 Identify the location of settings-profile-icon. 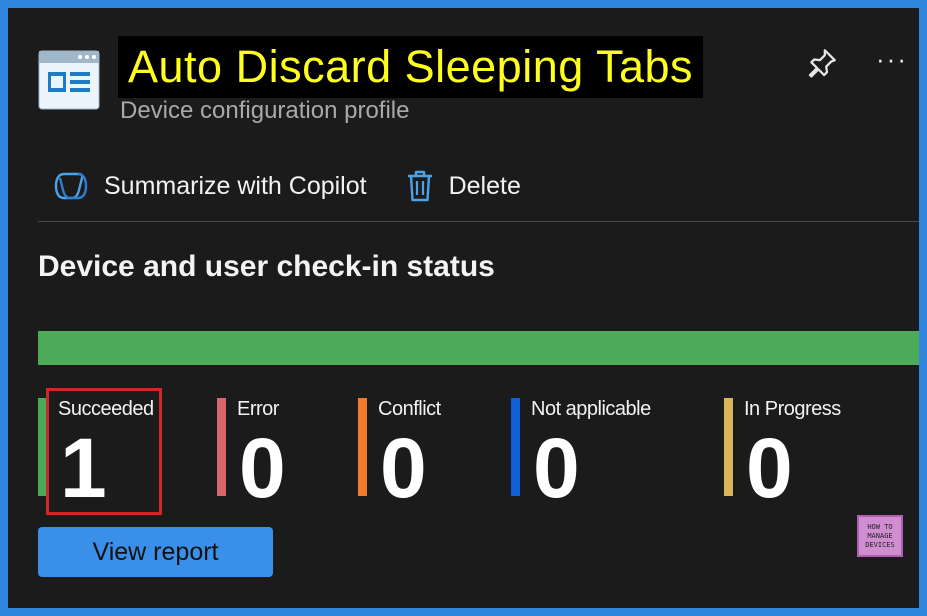
(69, 80).